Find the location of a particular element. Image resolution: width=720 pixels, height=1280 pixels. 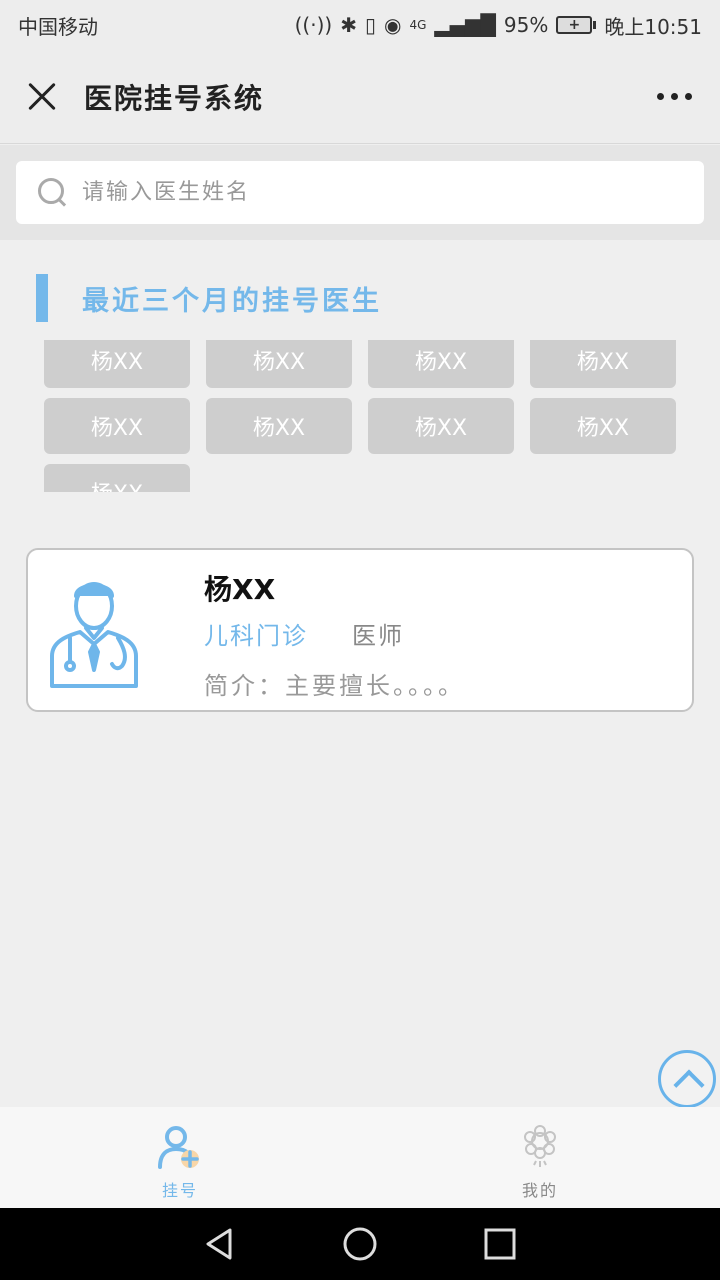

signal-icon: ▂▄▆█ is located at coordinates (465, 25).